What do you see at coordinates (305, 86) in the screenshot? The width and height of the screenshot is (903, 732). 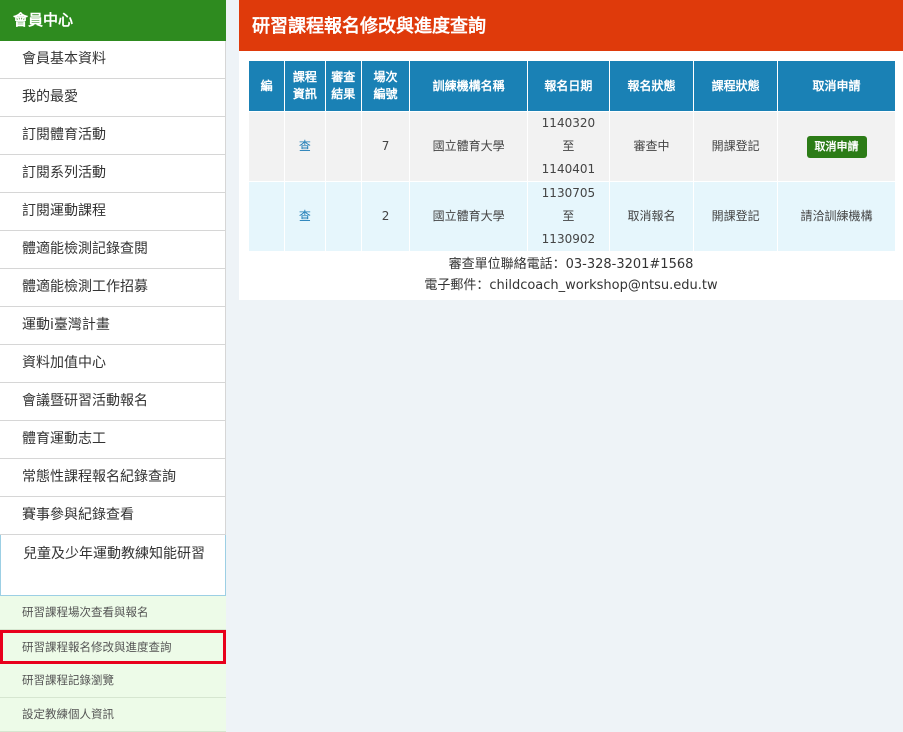 I see `col-header-course-info: 課程 資訊` at bounding box center [305, 86].